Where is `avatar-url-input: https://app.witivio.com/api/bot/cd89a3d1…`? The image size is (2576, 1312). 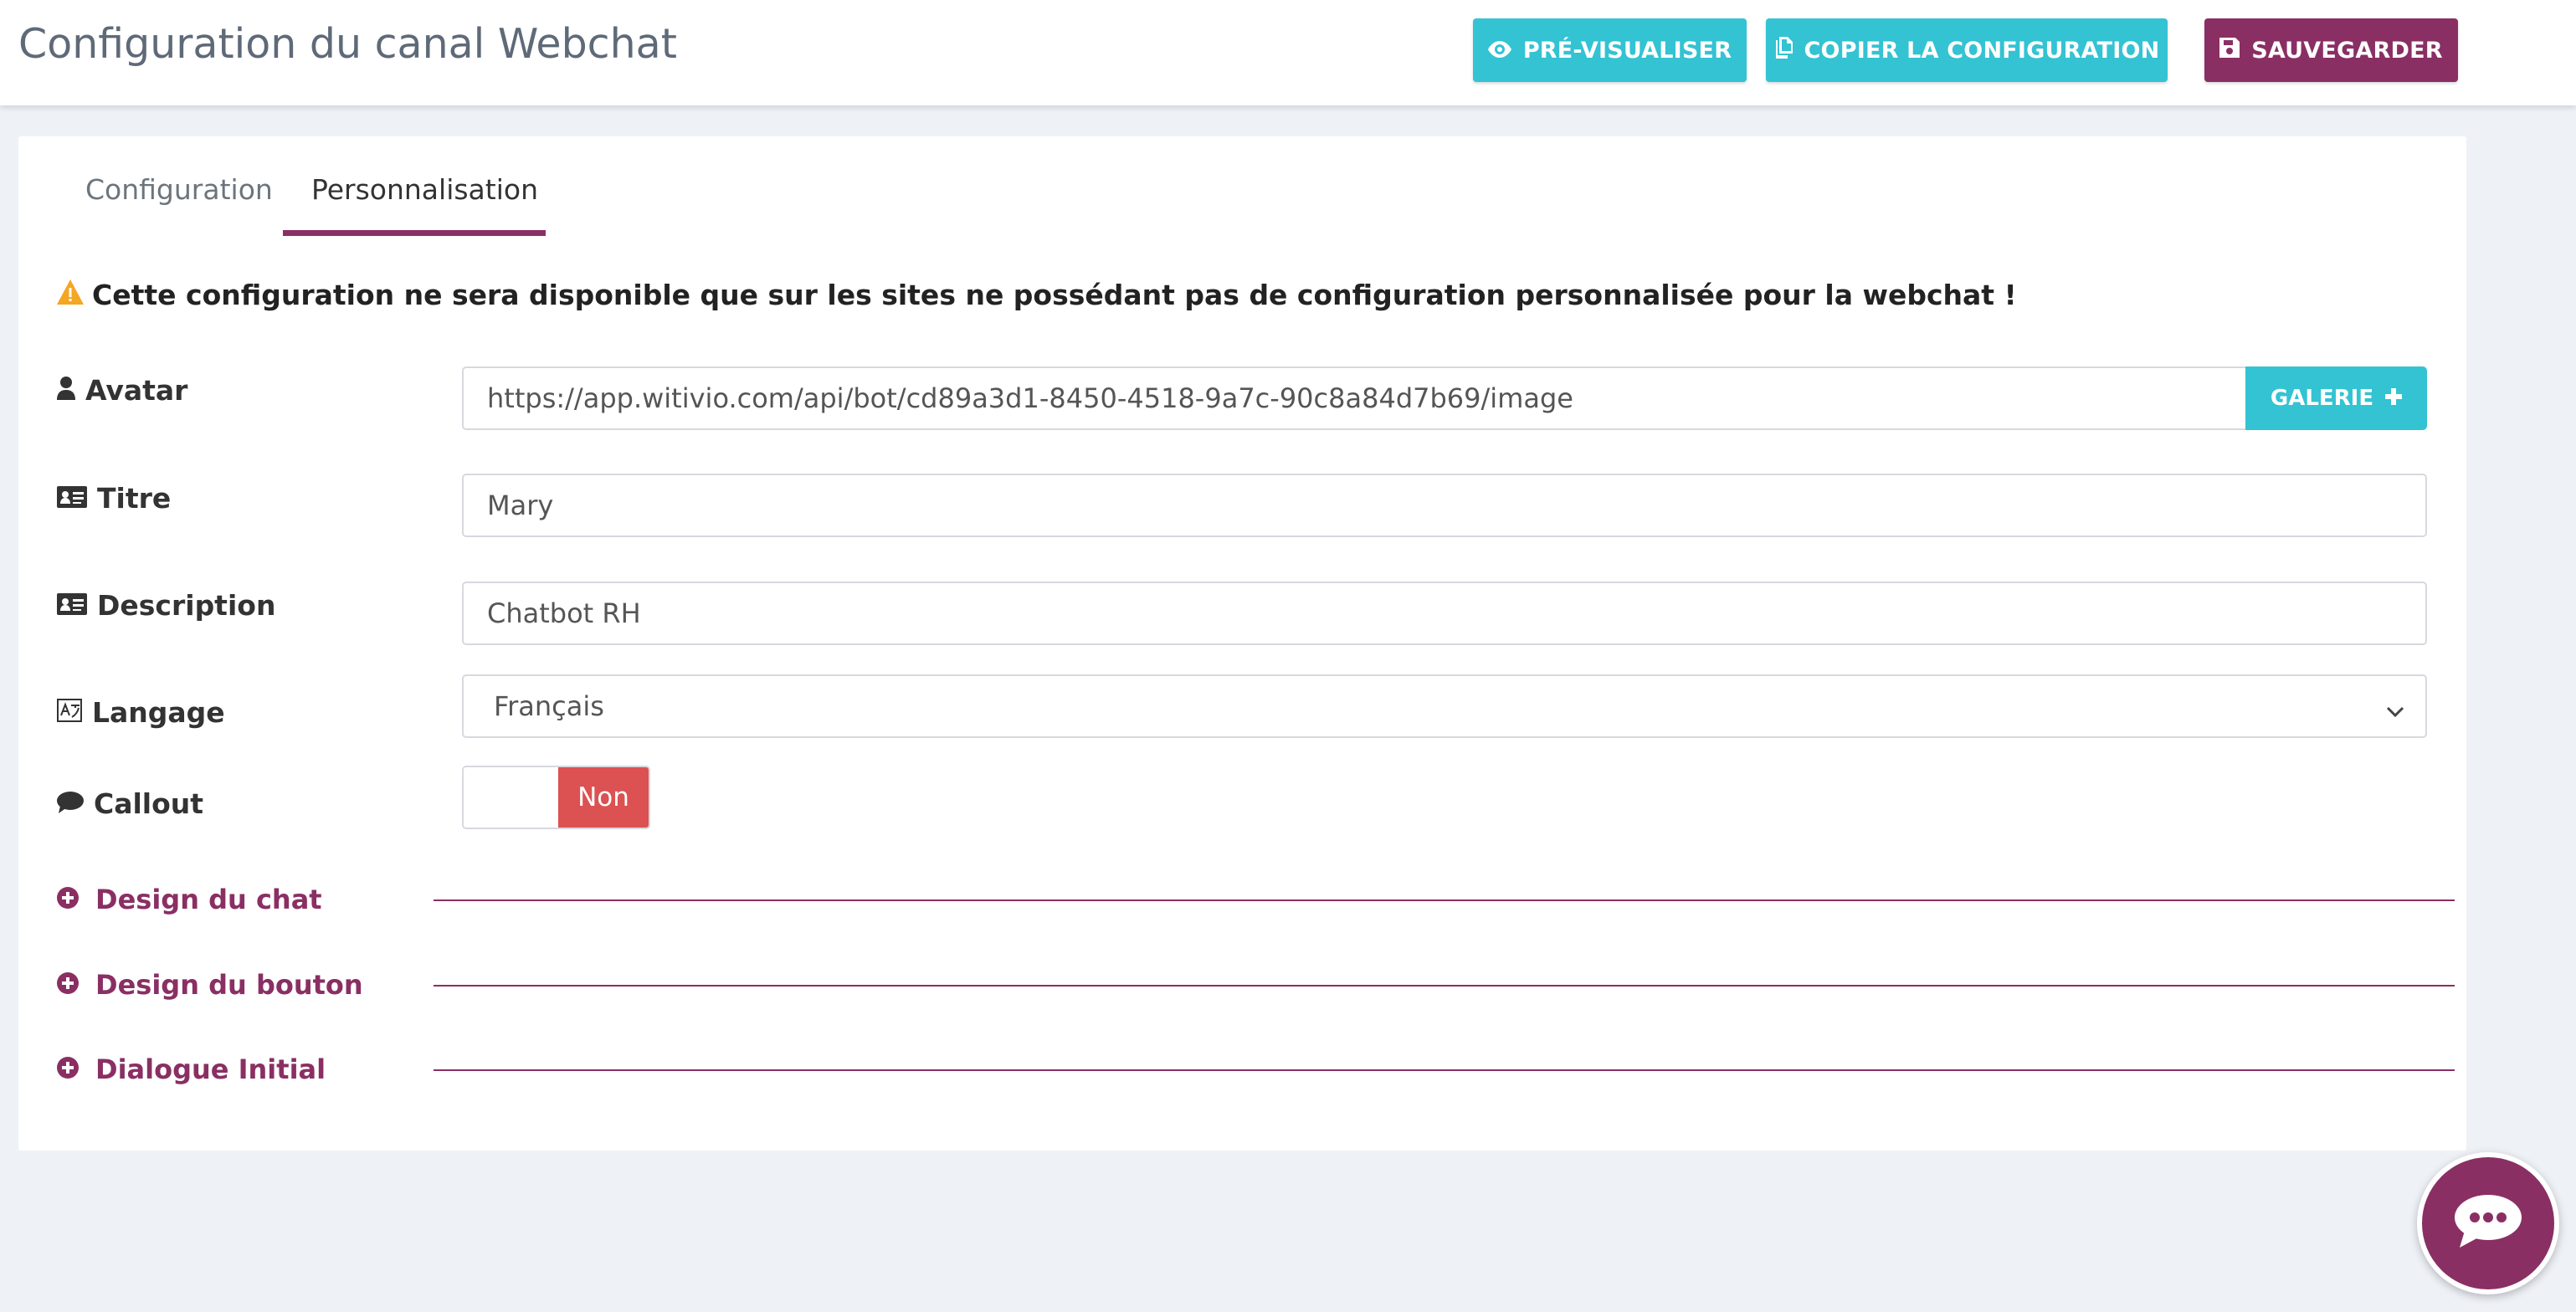 avatar-url-input: https://app.witivio.com/api/bot/cd89a3d1… is located at coordinates (1354, 398).